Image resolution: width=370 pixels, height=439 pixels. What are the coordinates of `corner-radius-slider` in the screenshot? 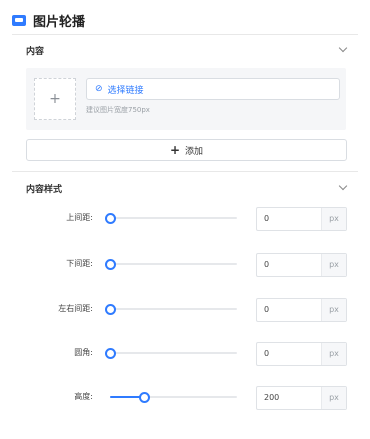 It's located at (171, 353).